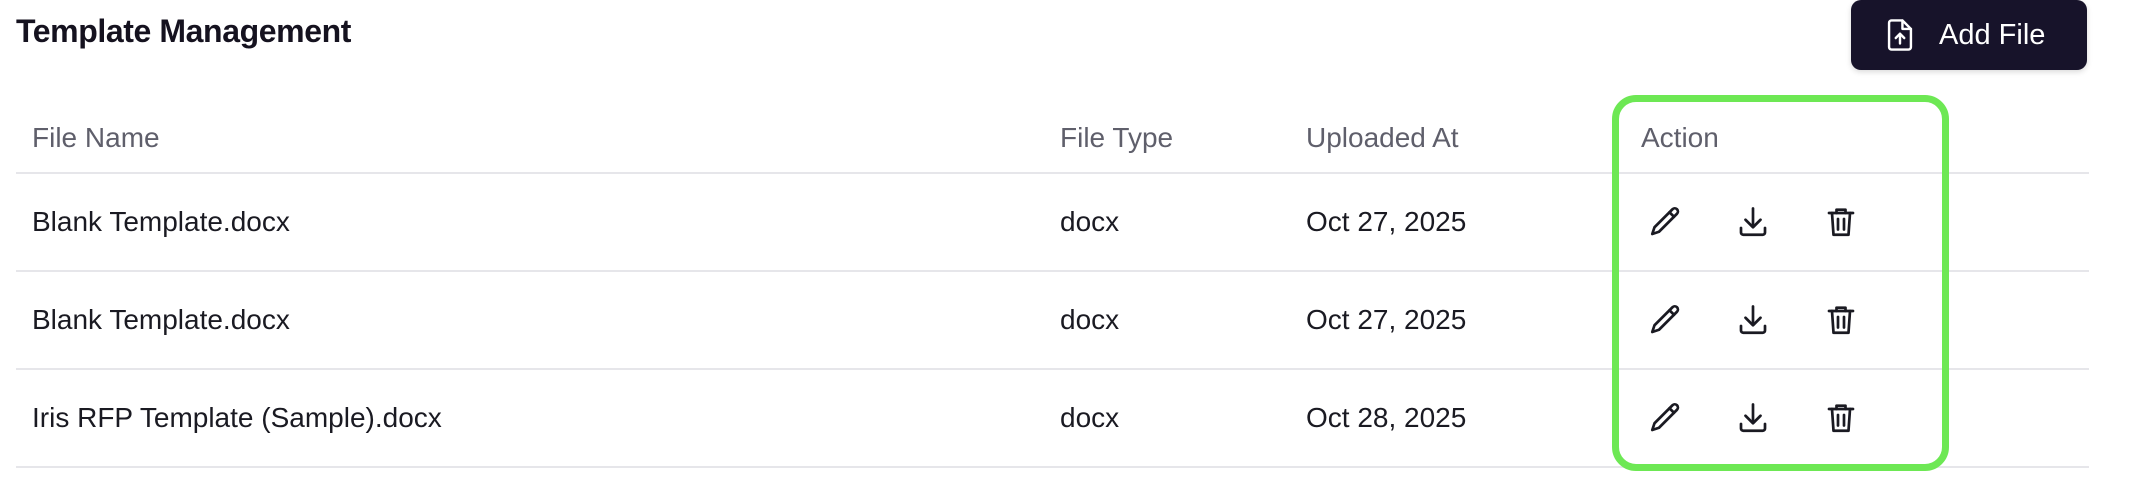 This screenshot has width=2140, height=482. I want to click on file-name-cell: Iris RFP Template (Sample).docx, so click(237, 417).